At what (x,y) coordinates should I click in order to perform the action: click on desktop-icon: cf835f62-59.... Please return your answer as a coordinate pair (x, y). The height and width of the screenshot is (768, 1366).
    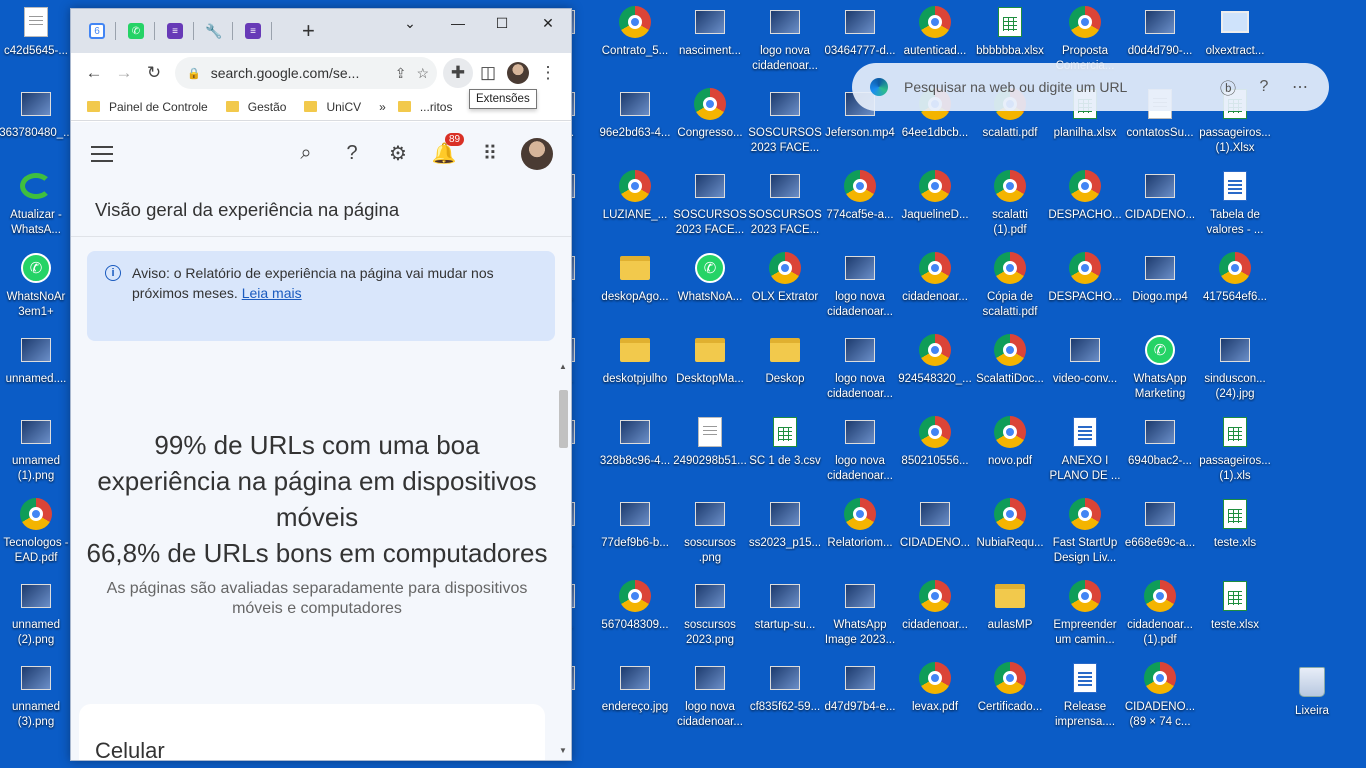
    Looking at the image, I should click on (785, 698).